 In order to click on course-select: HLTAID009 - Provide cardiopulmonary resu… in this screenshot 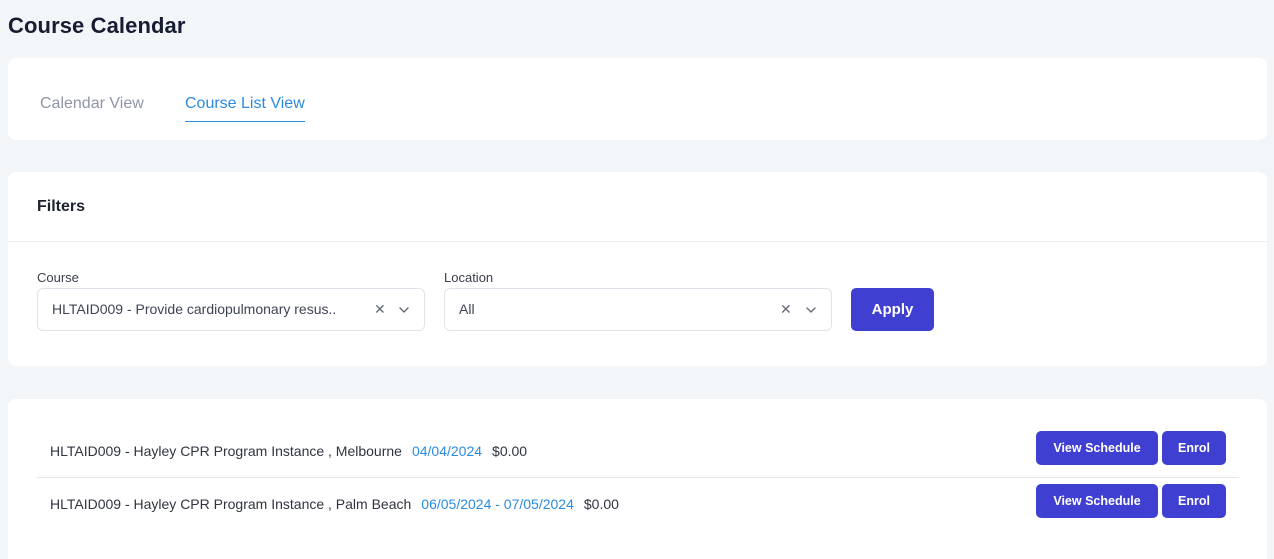, I will do `click(231, 309)`.